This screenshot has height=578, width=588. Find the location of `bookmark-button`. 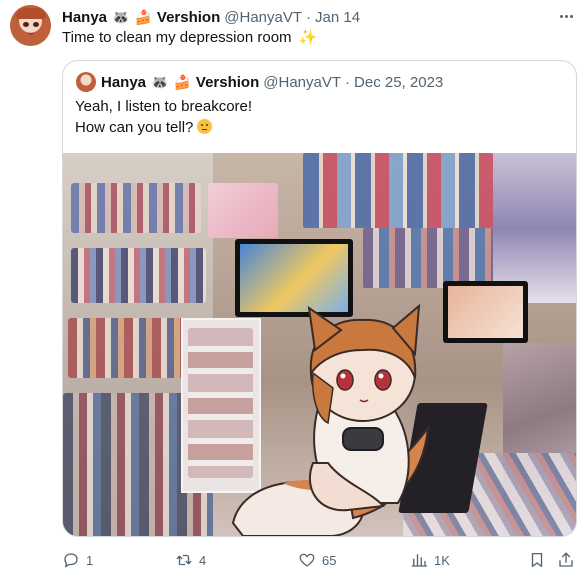

bookmark-button is located at coordinates (540, 560).